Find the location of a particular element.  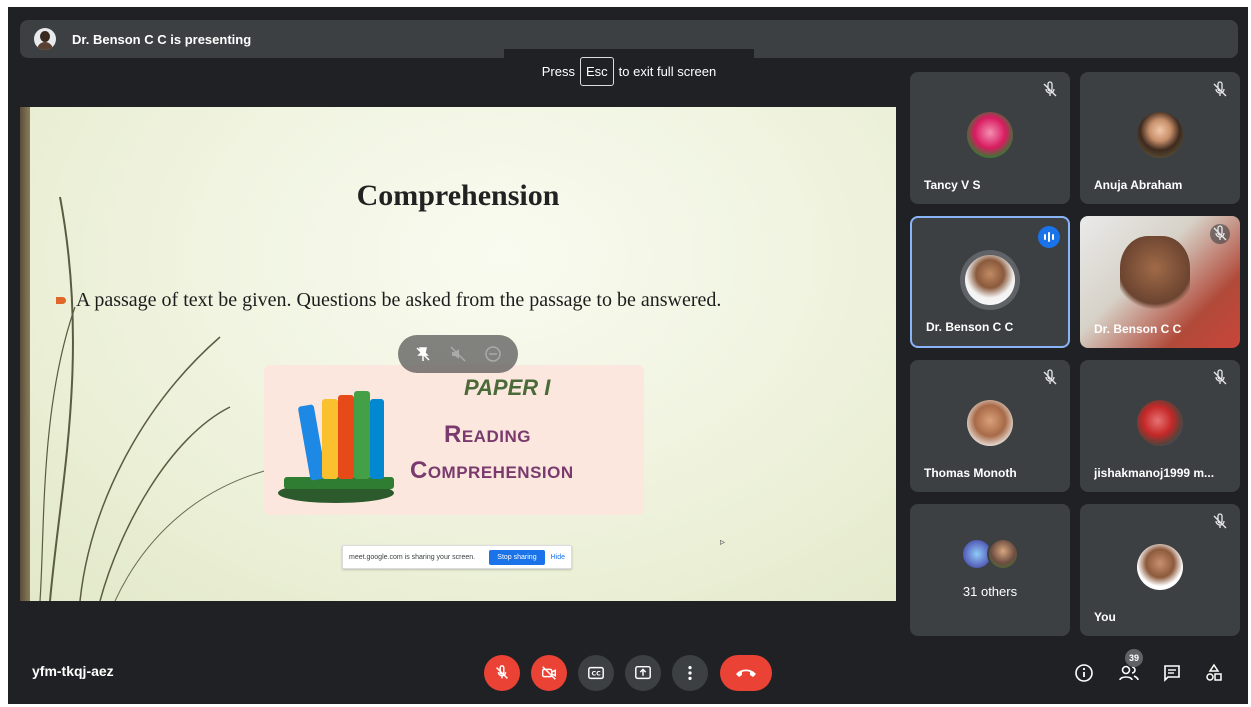

self-tile: You is located at coordinates (1160, 570).